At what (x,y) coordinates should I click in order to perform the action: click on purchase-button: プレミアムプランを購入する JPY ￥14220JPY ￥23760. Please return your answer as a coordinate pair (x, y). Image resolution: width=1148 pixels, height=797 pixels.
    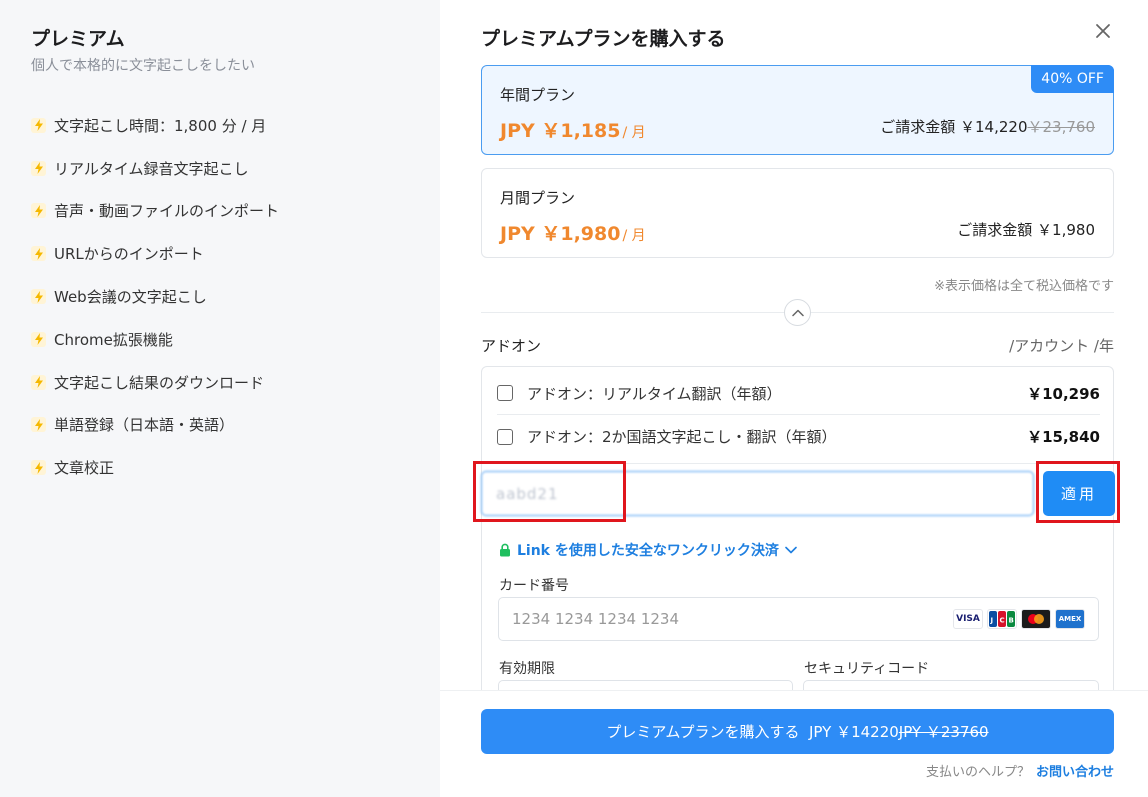
    Looking at the image, I should click on (797, 731).